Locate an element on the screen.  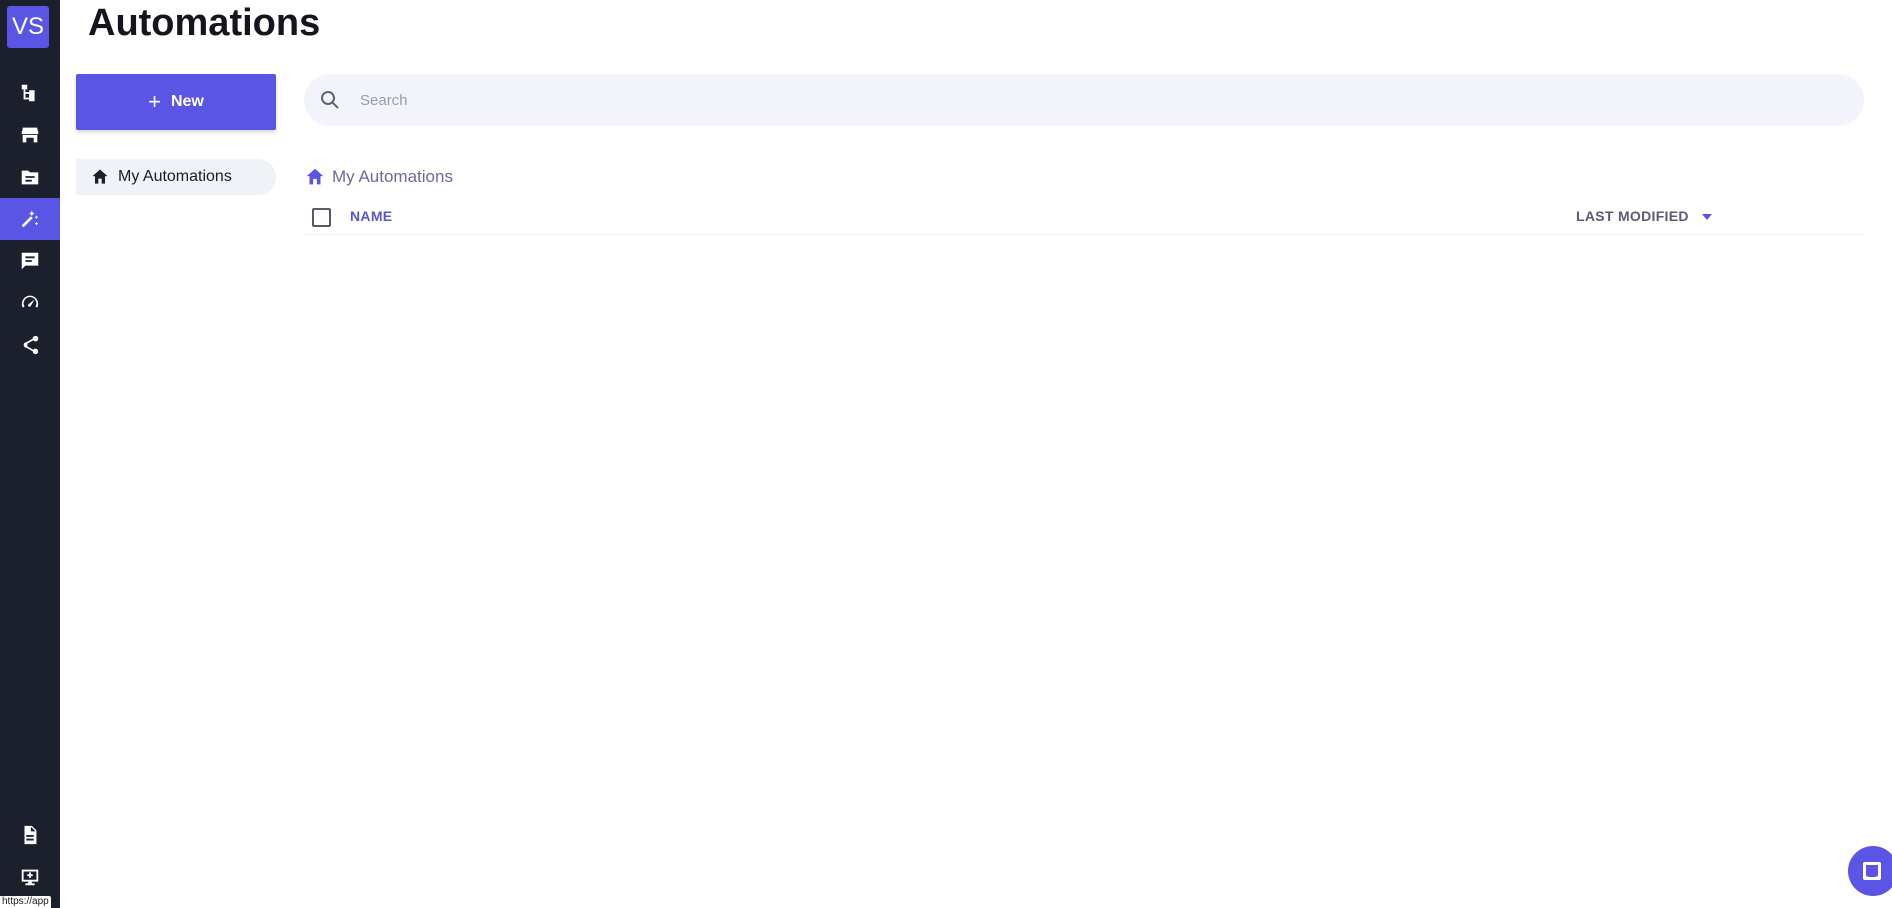
new-button-label: New is located at coordinates (187, 101).